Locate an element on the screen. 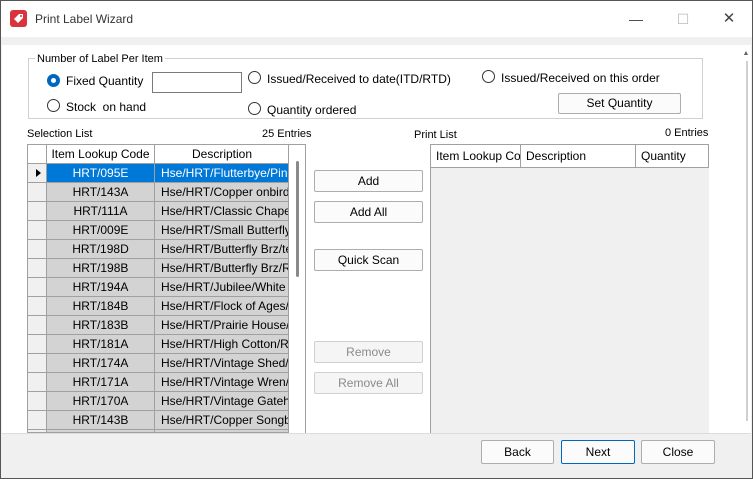 The height and width of the screenshot is (479, 753). table-row: HRT/181A Hse/HRT/High Cotton/R is located at coordinates (158, 344).